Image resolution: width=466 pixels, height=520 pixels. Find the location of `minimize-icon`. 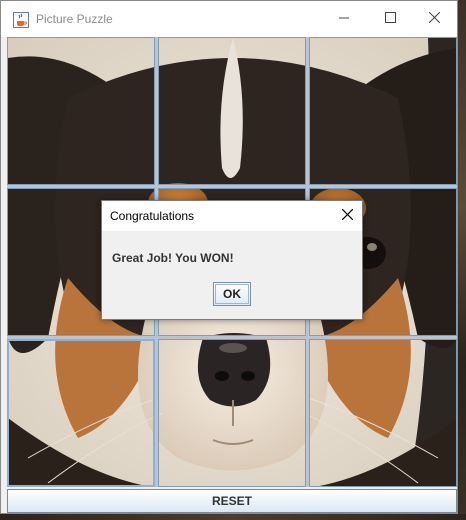

minimize-icon is located at coordinates (344, 19).